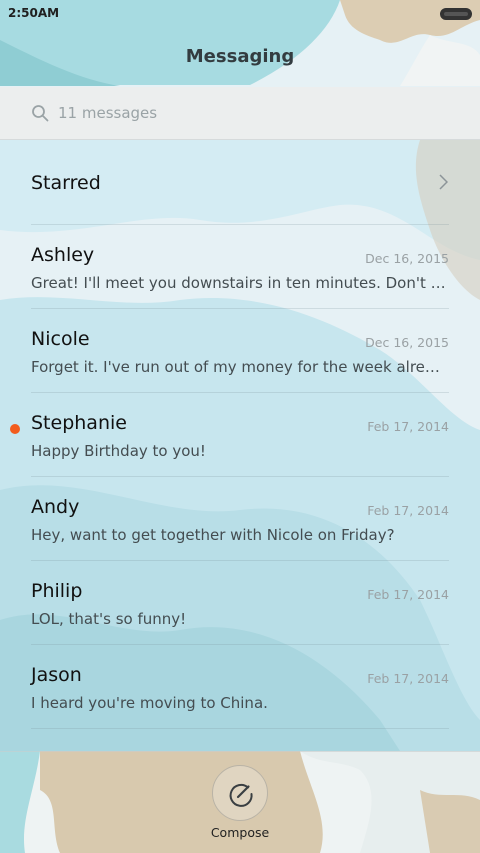 The width and height of the screenshot is (480, 853). Describe the element at coordinates (34, 13) in the screenshot. I see `status-time: 2:50AM` at that location.